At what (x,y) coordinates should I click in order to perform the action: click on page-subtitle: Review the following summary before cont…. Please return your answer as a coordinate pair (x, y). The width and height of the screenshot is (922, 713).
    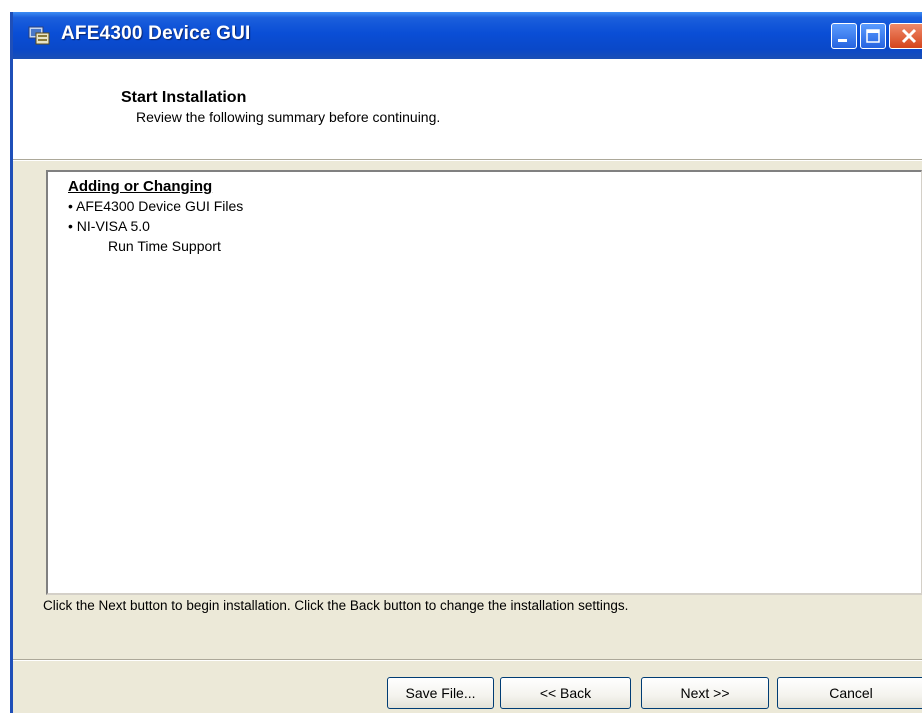
    Looking at the image, I should click on (288, 117).